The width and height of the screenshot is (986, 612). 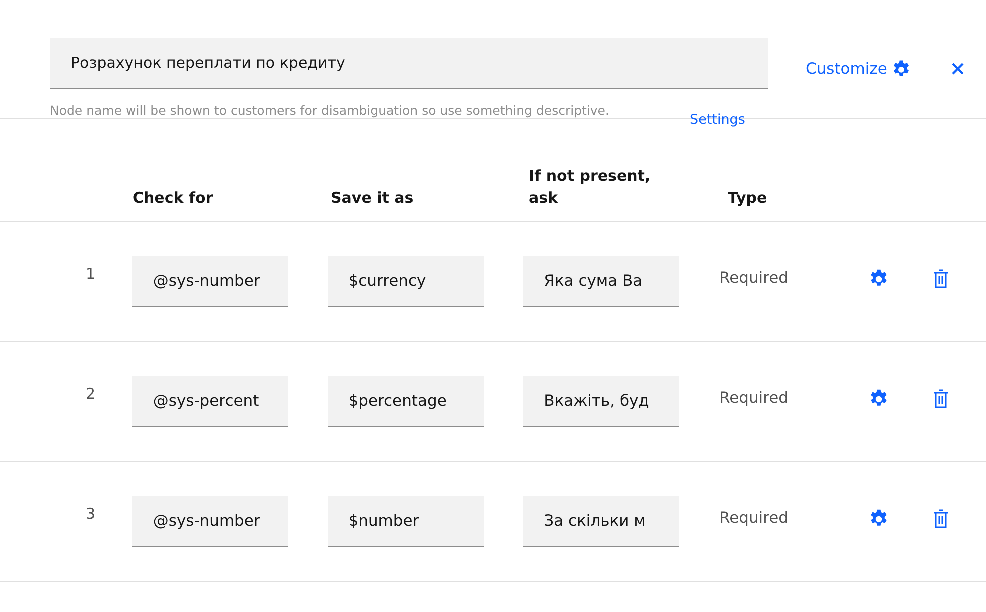 What do you see at coordinates (601, 521) in the screenshot?
I see `input-field: За скільки м` at bounding box center [601, 521].